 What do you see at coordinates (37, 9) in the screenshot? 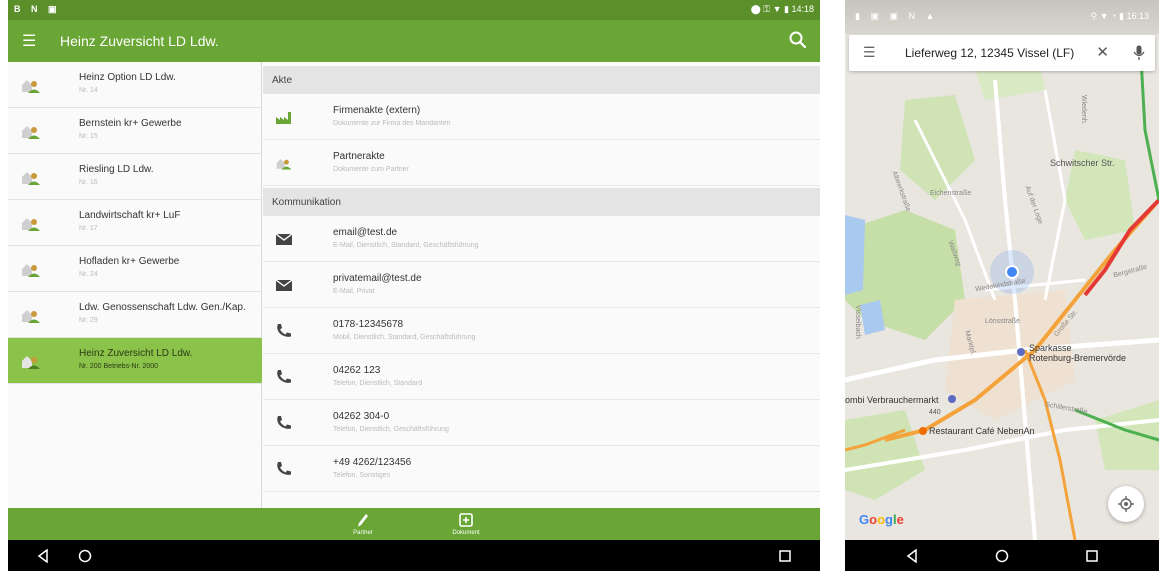
I see `status-left-icons: B N ▣` at bounding box center [37, 9].